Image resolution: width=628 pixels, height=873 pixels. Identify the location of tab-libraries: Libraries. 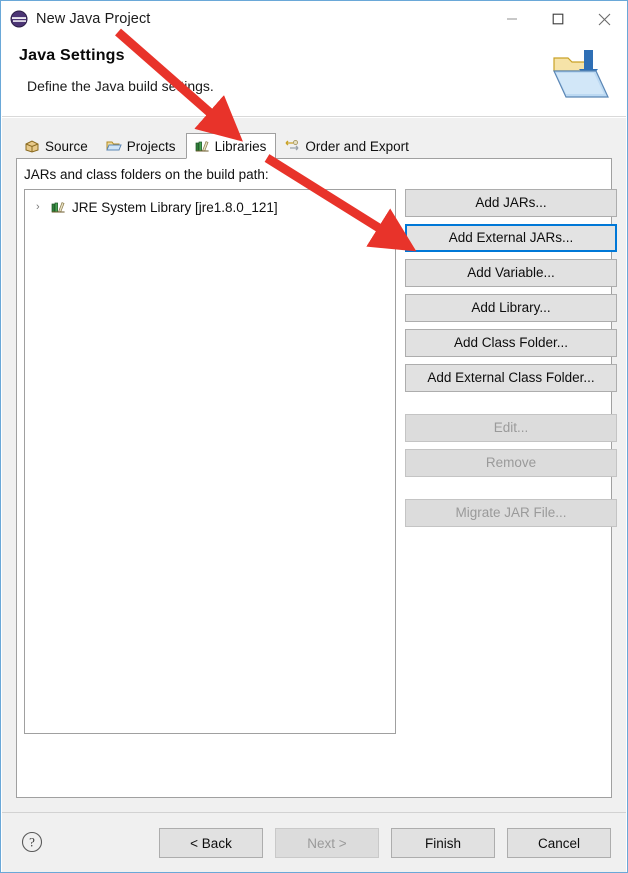
(231, 146).